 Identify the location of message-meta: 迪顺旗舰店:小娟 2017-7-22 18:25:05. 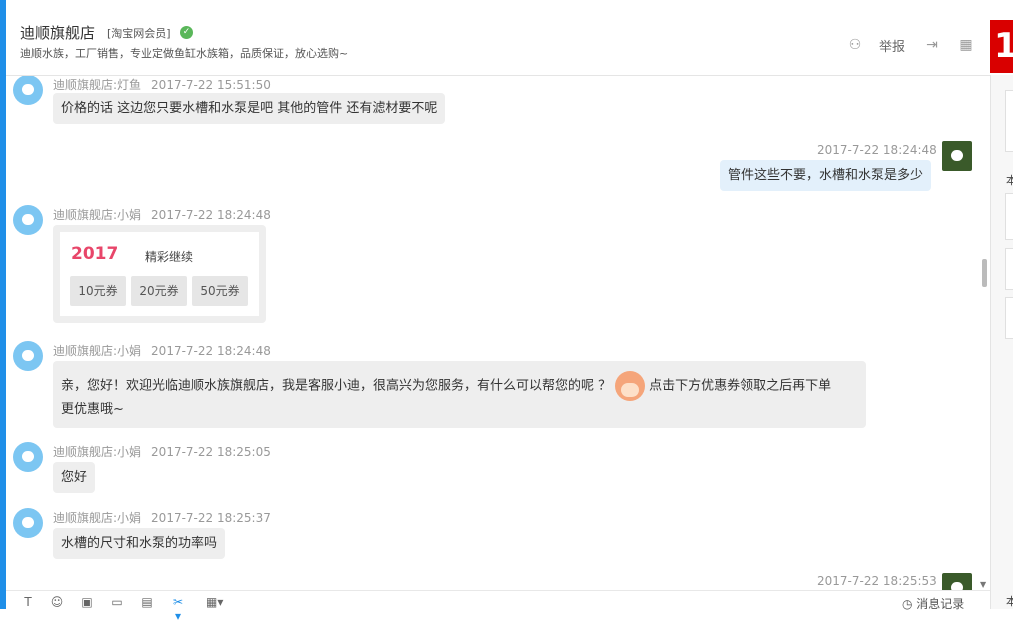
(162, 451).